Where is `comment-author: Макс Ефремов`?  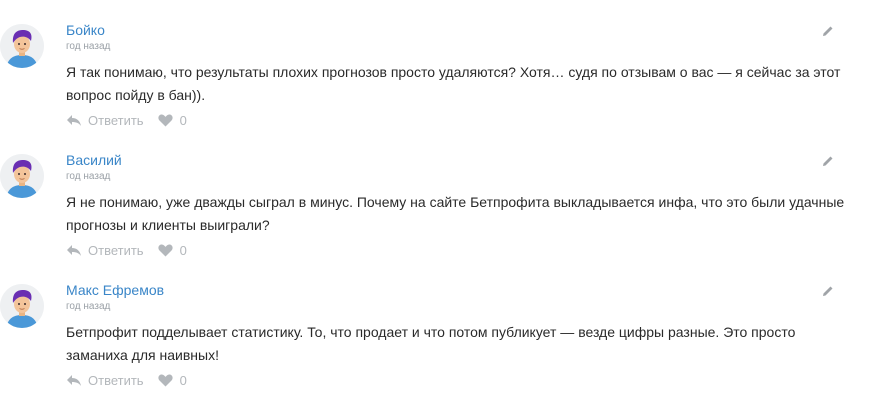
comment-author: Макс Ефремов is located at coordinates (115, 290).